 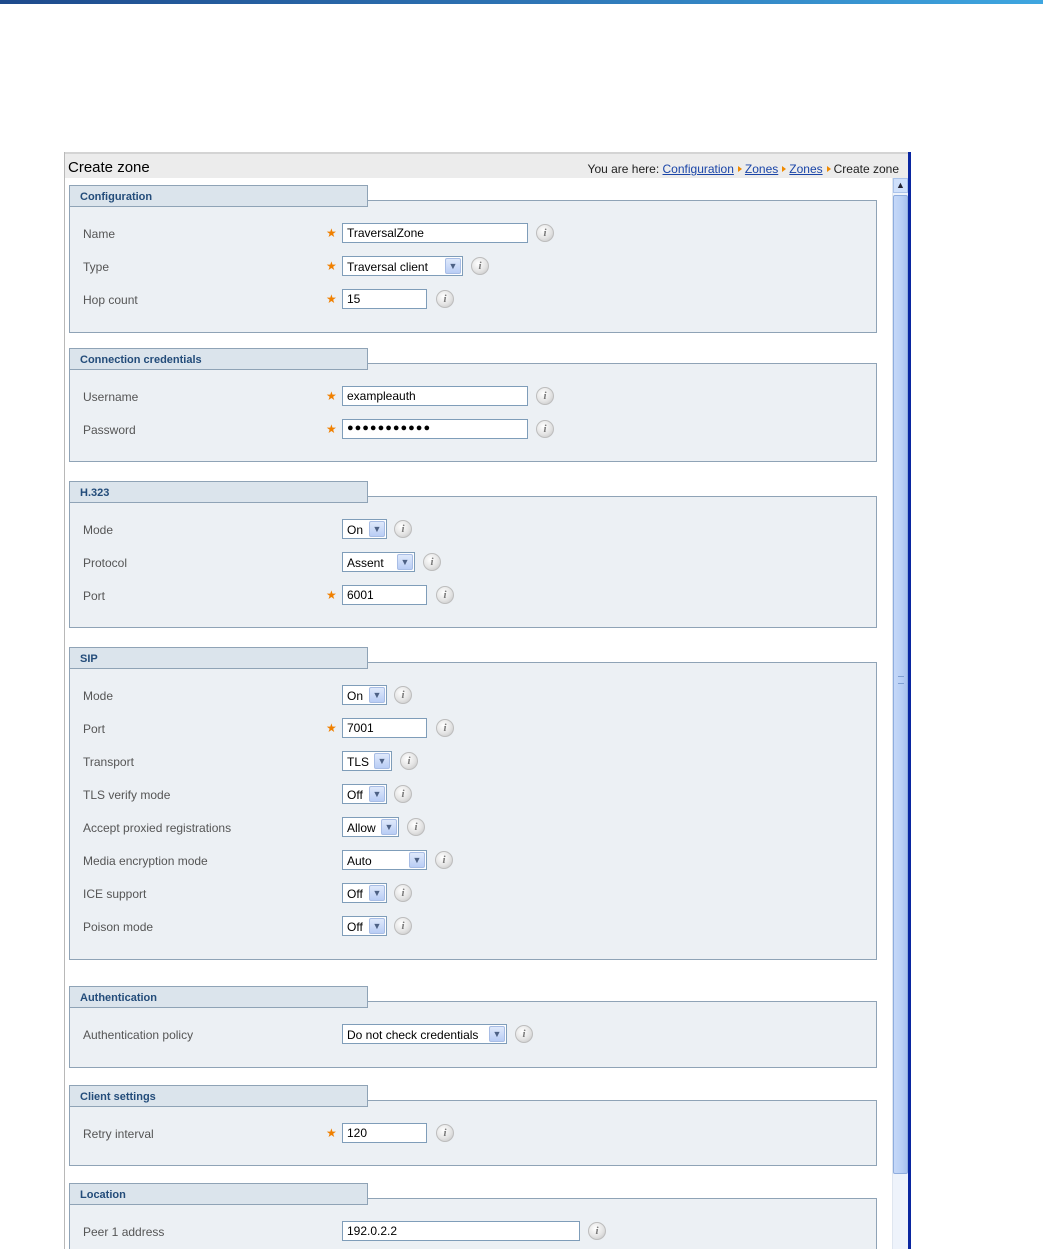 What do you see at coordinates (99, 234) in the screenshot?
I see `name-label: Name` at bounding box center [99, 234].